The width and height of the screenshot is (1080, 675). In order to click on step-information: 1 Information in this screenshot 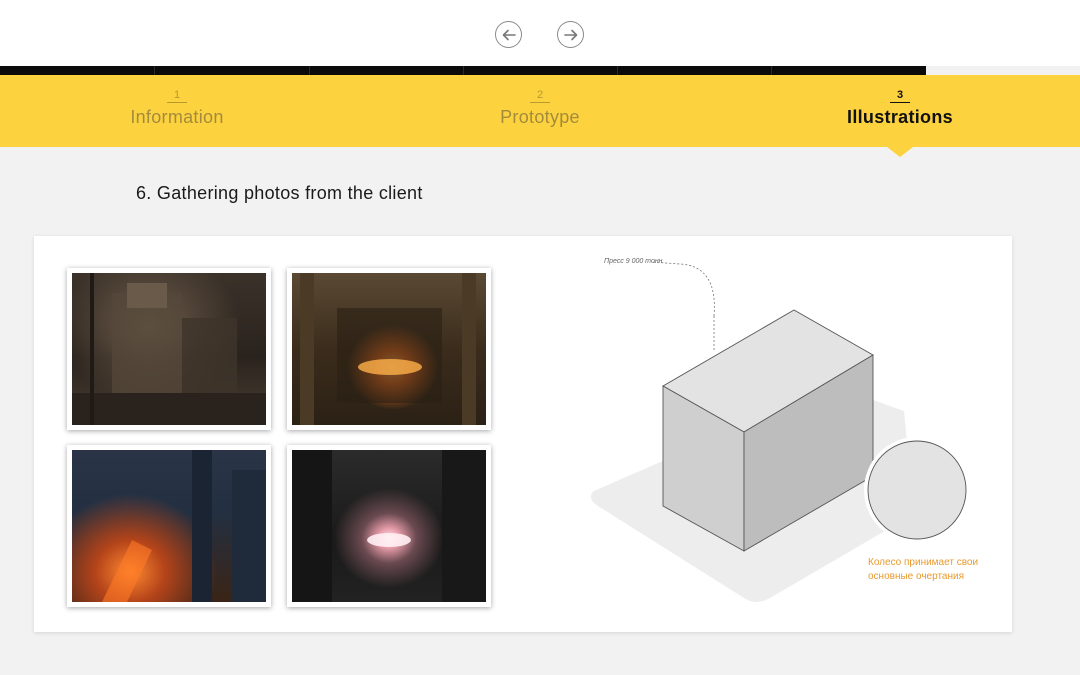, I will do `click(177, 106)`.